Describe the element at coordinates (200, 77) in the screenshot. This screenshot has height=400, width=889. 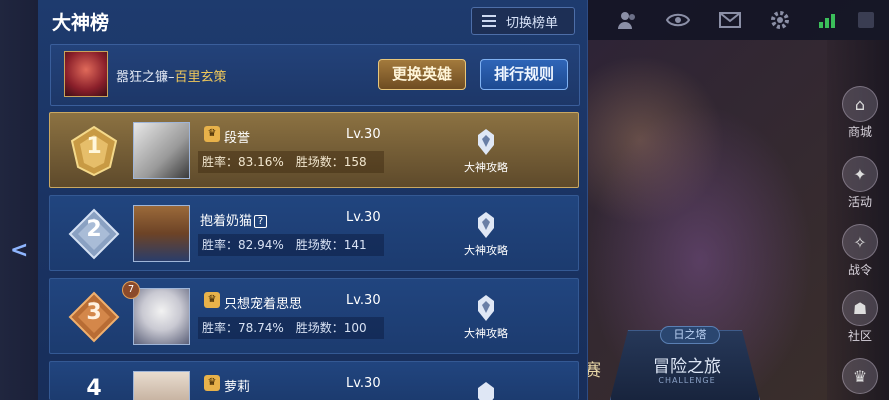
I see `hero-name-label: 百里玄策` at that location.